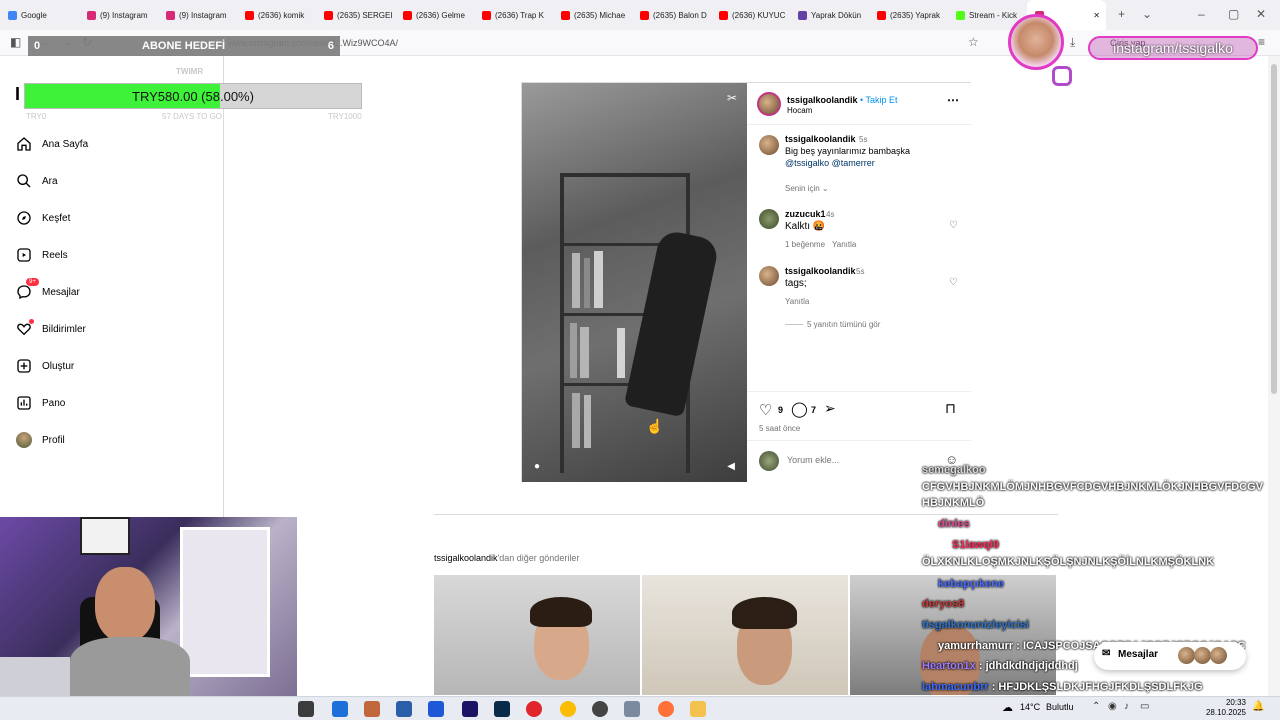 The image size is (1280, 720). I want to click on firefox-taskbar-icon, so click(666, 709).